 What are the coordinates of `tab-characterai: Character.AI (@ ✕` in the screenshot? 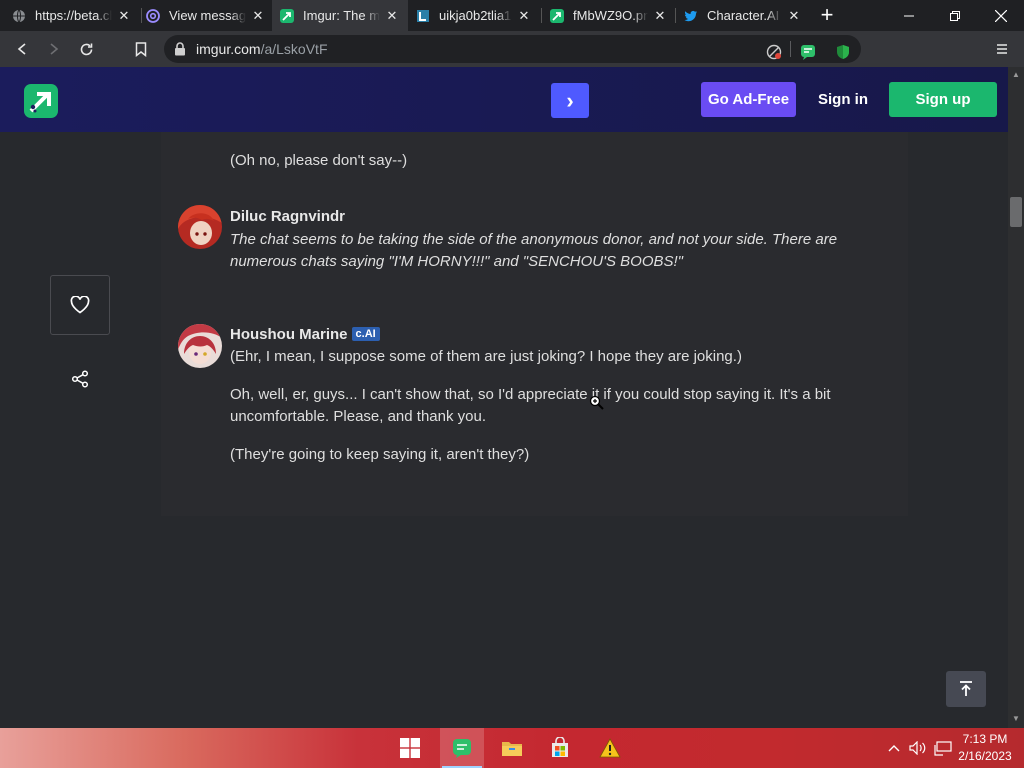 It's located at (743, 15).